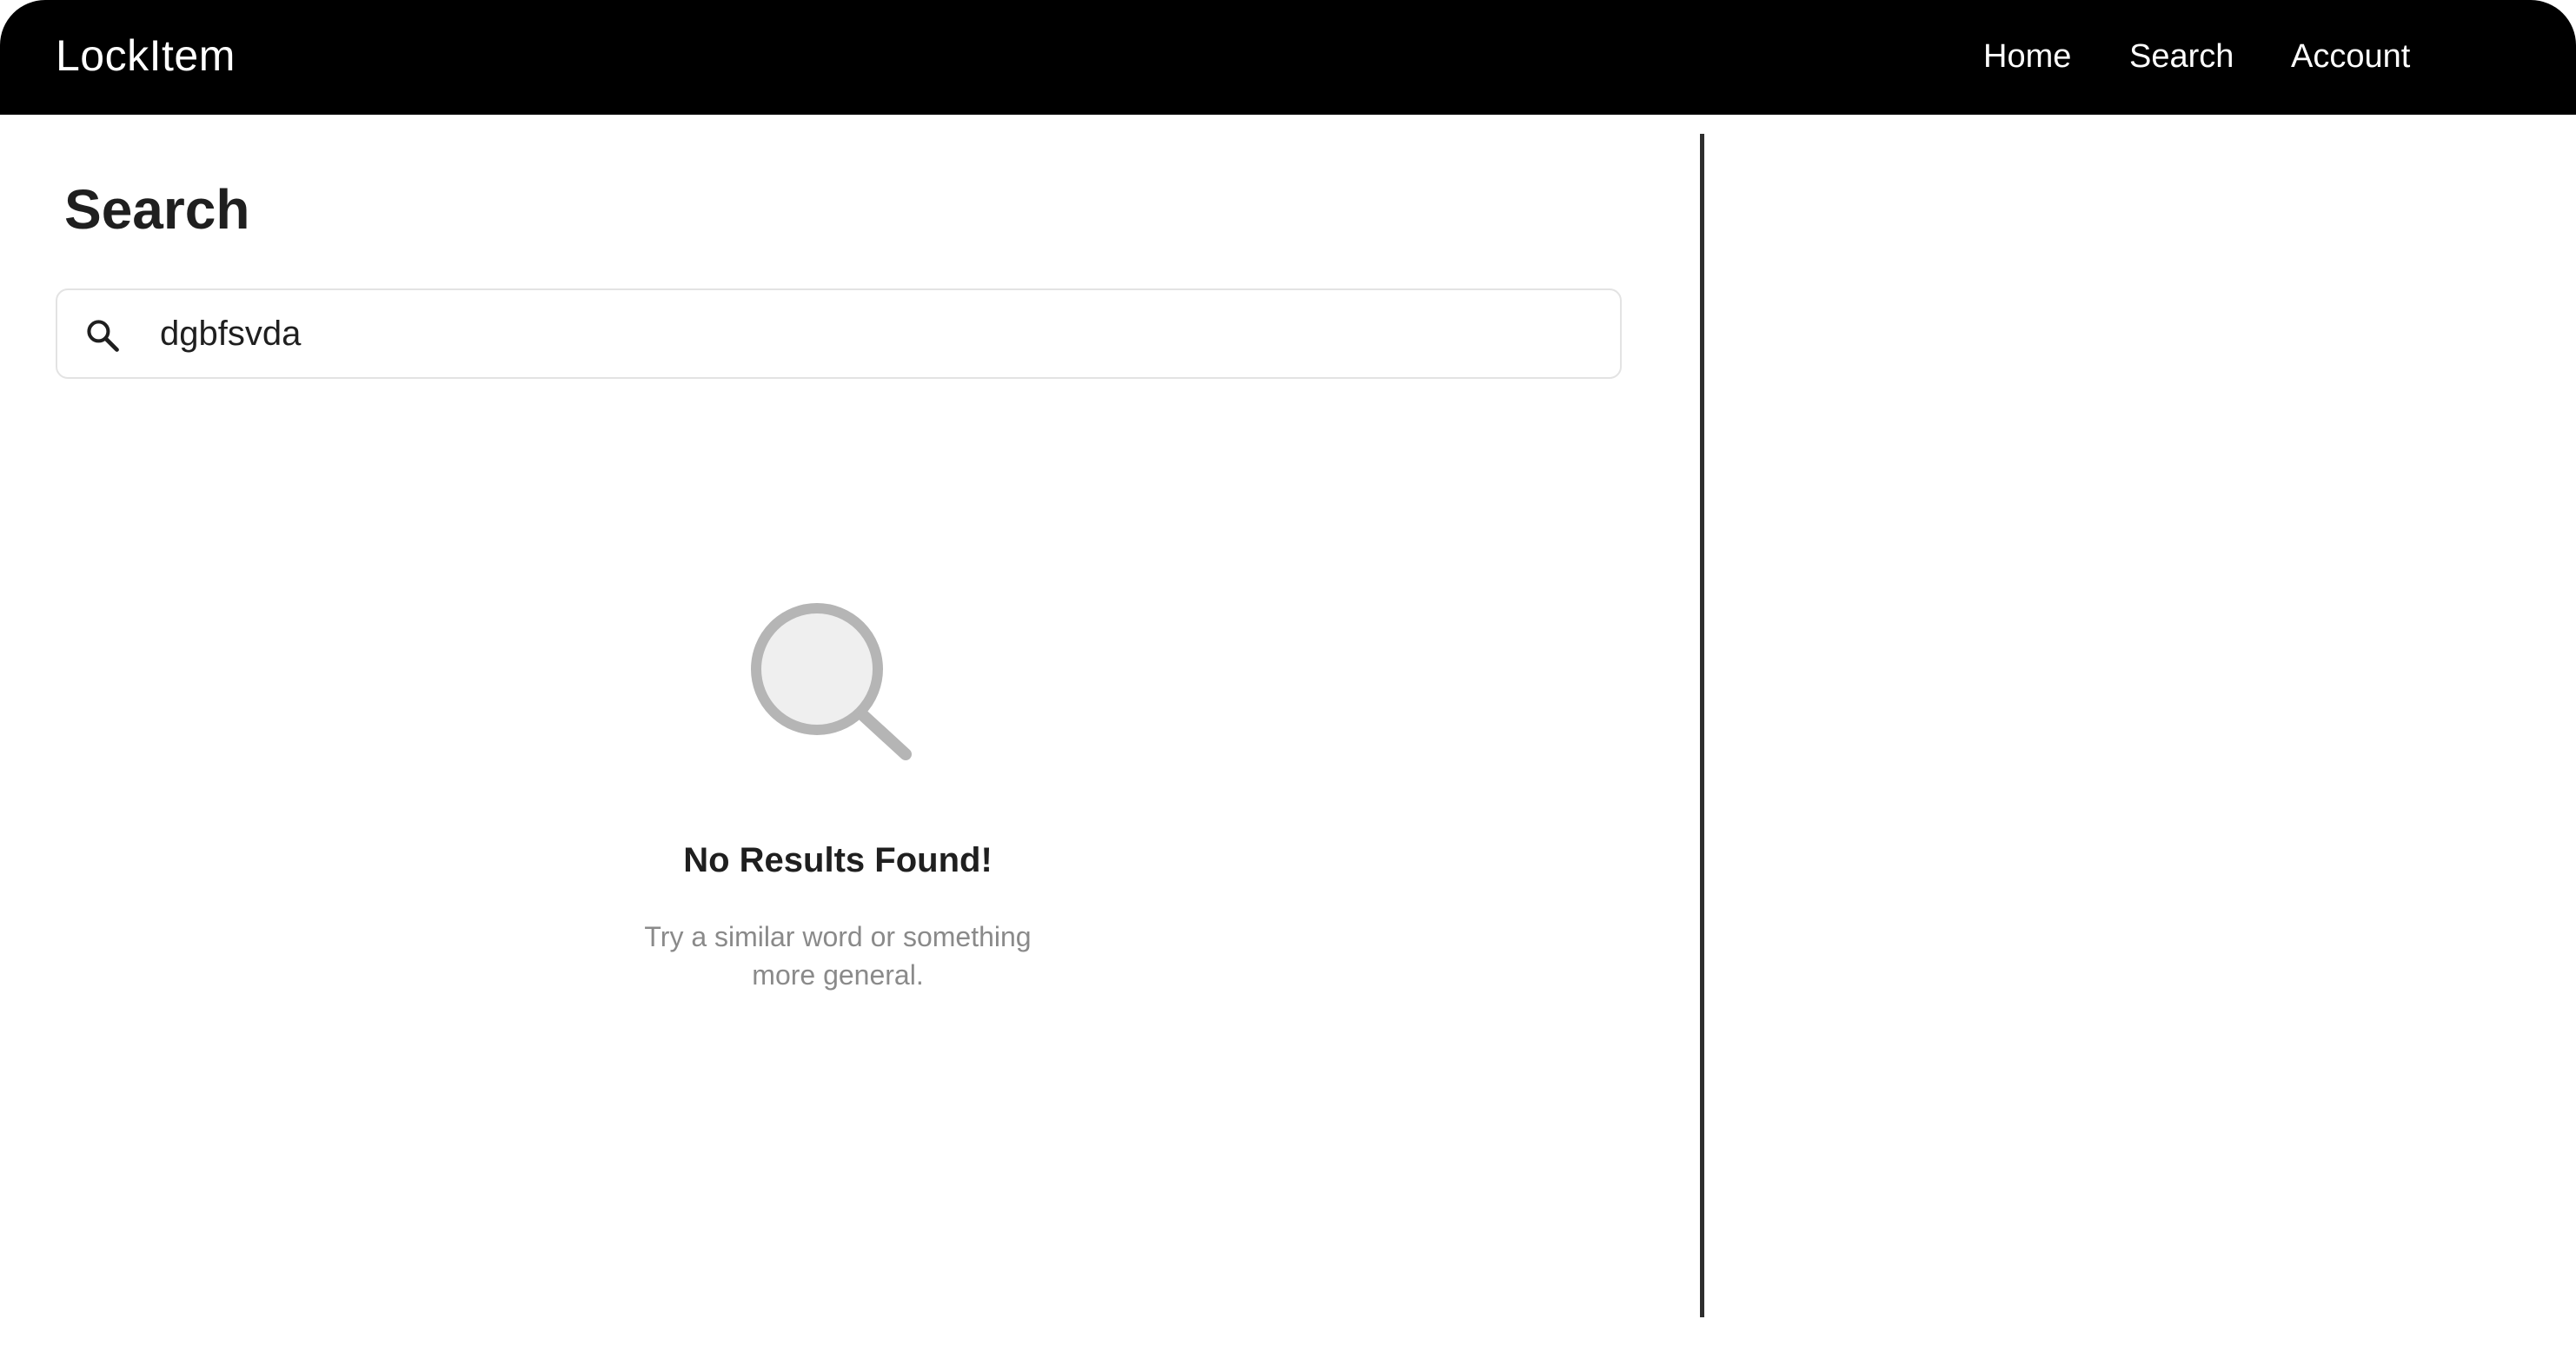  I want to click on search-icon, so click(102, 335).